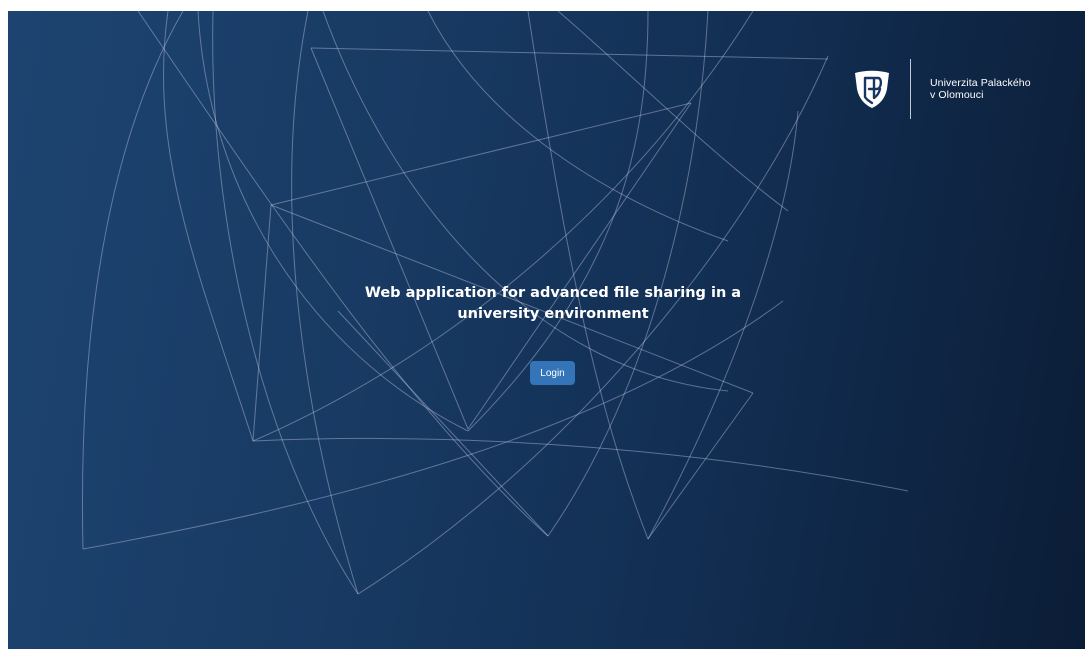 This screenshot has width=1085, height=649. I want to click on university-name-line2: v Olomouci, so click(957, 95).